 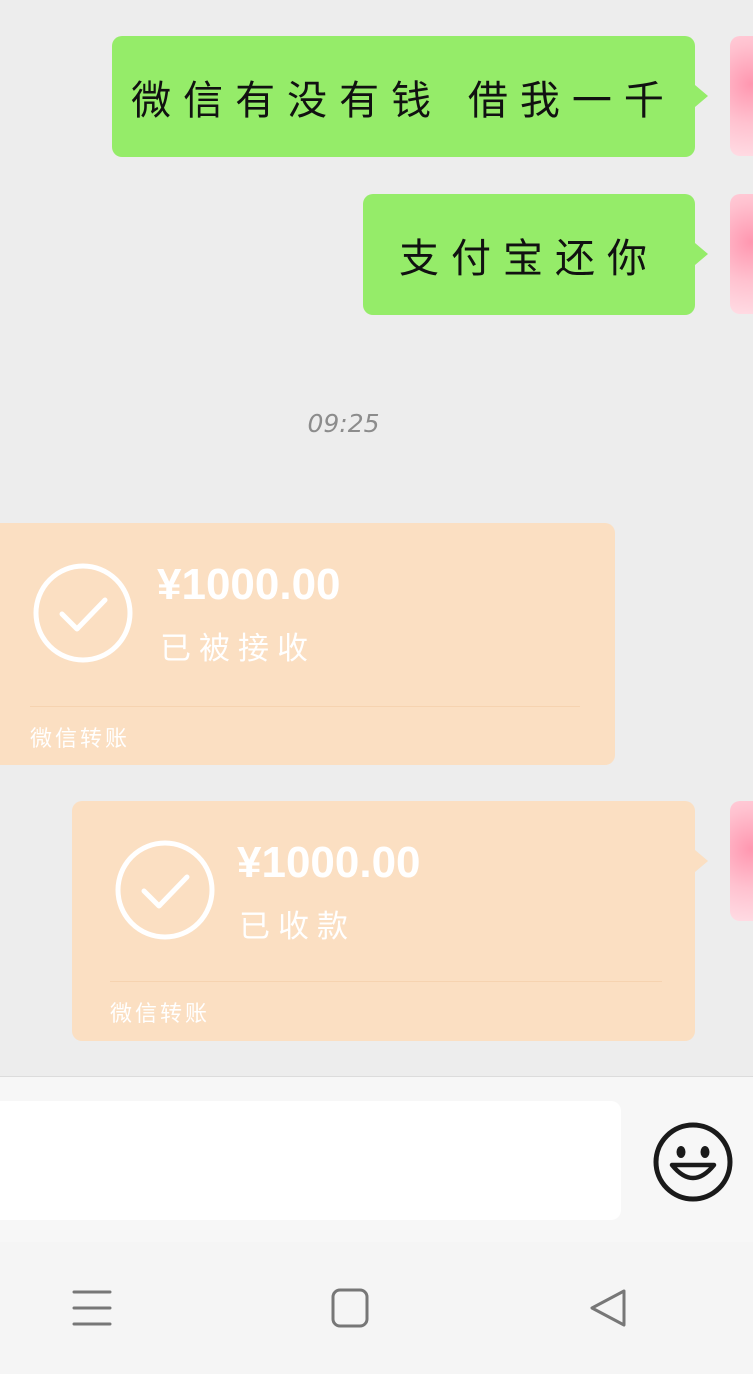 I want to click on sent-message-bubble: 微信有没有钱 借我一千, so click(x=403, y=96).